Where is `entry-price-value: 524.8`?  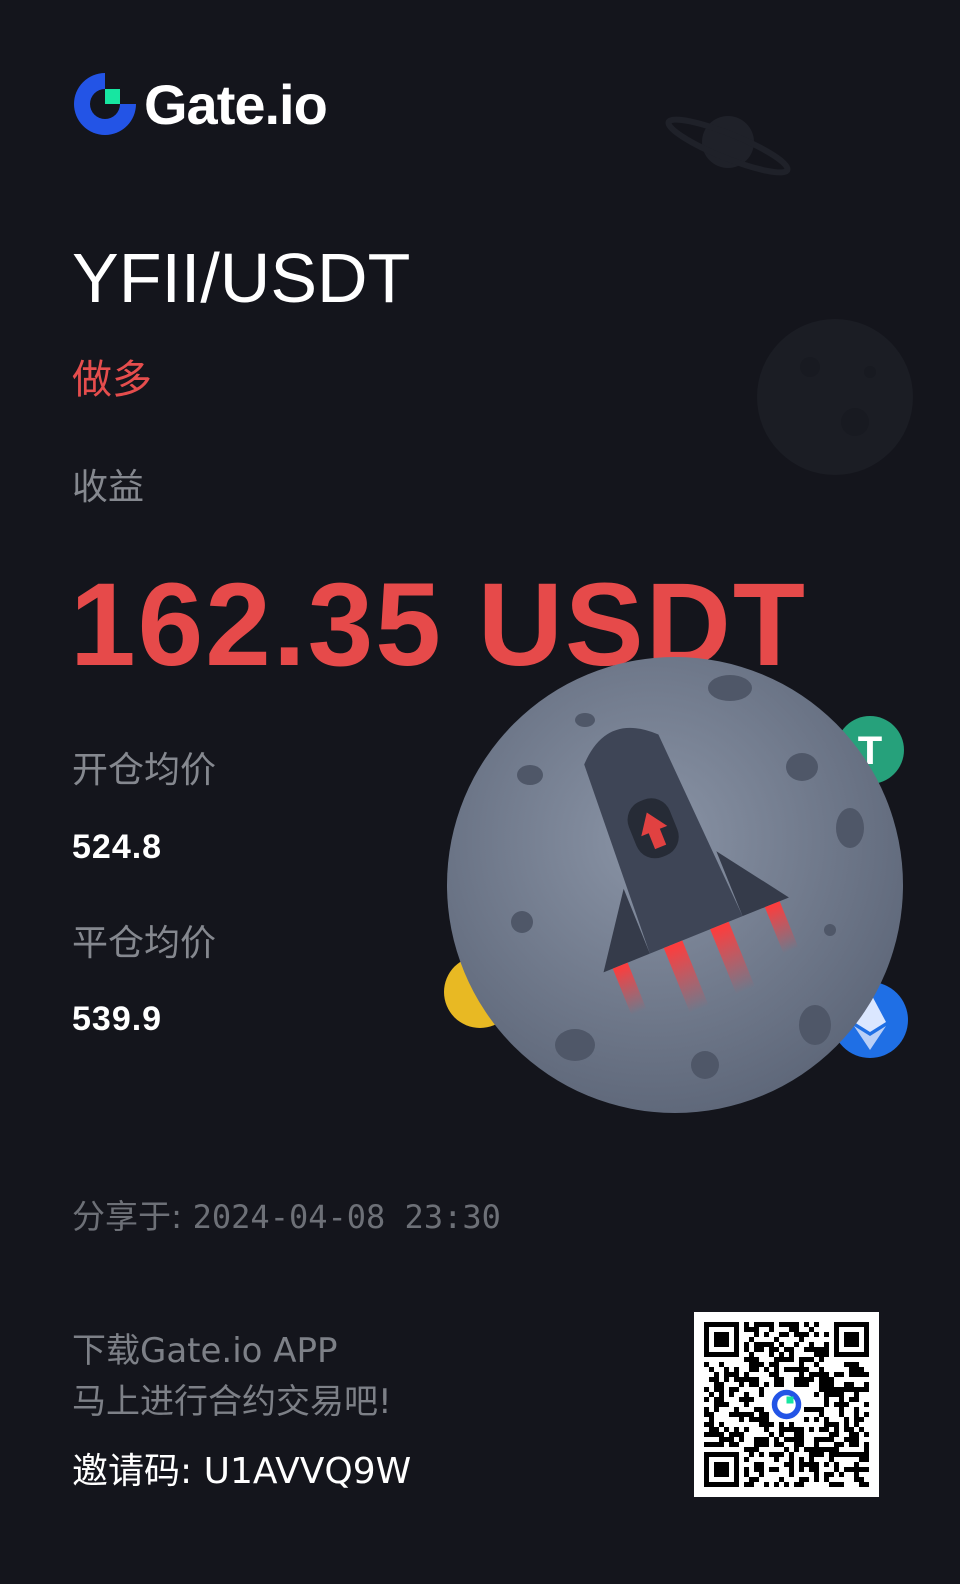
entry-price-value: 524.8 is located at coordinates (117, 847).